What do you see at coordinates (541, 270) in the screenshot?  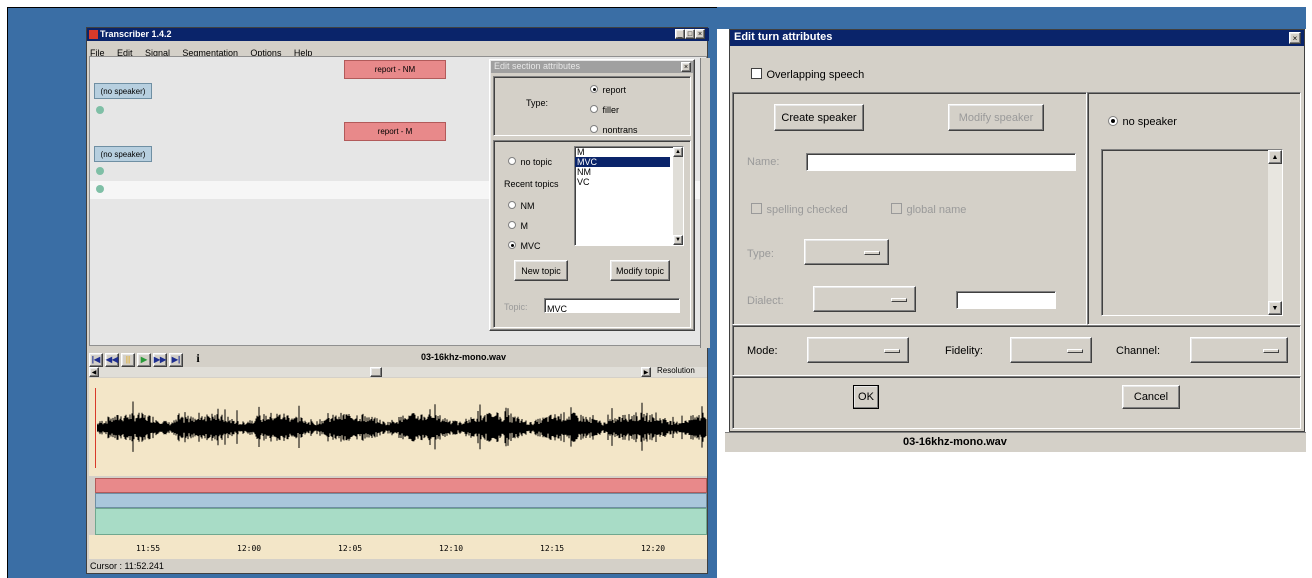 I see `new-topic-button: New topic` at bounding box center [541, 270].